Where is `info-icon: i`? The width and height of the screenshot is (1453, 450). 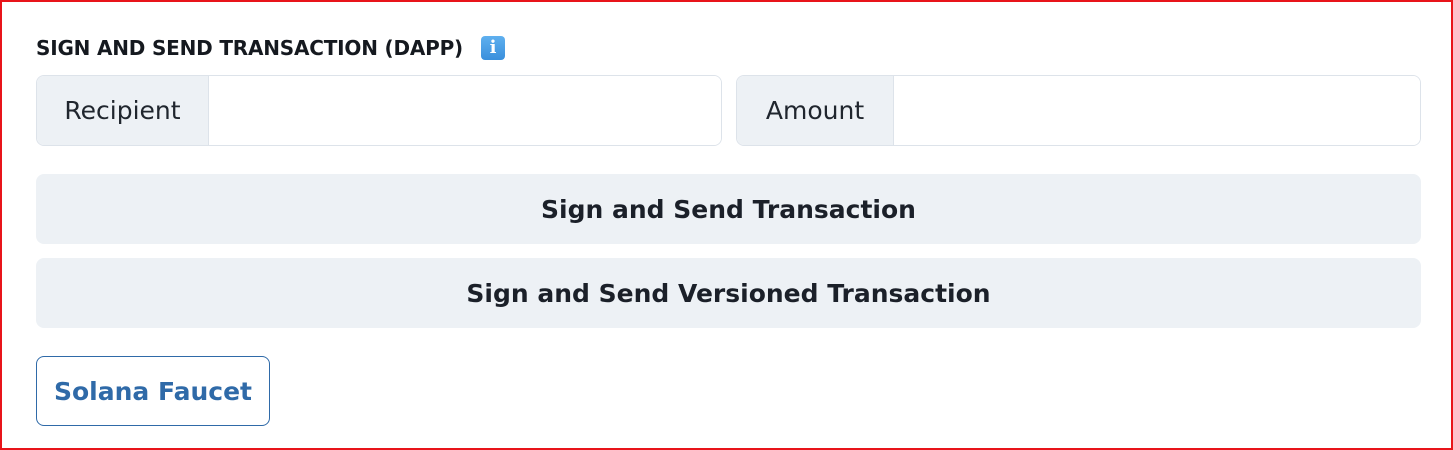 info-icon: i is located at coordinates (493, 48).